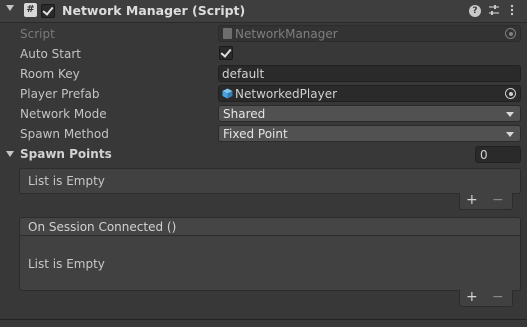 This screenshot has height=327, width=527. Describe the element at coordinates (227, 93) in the screenshot. I see `prefab-cube-icon` at that location.